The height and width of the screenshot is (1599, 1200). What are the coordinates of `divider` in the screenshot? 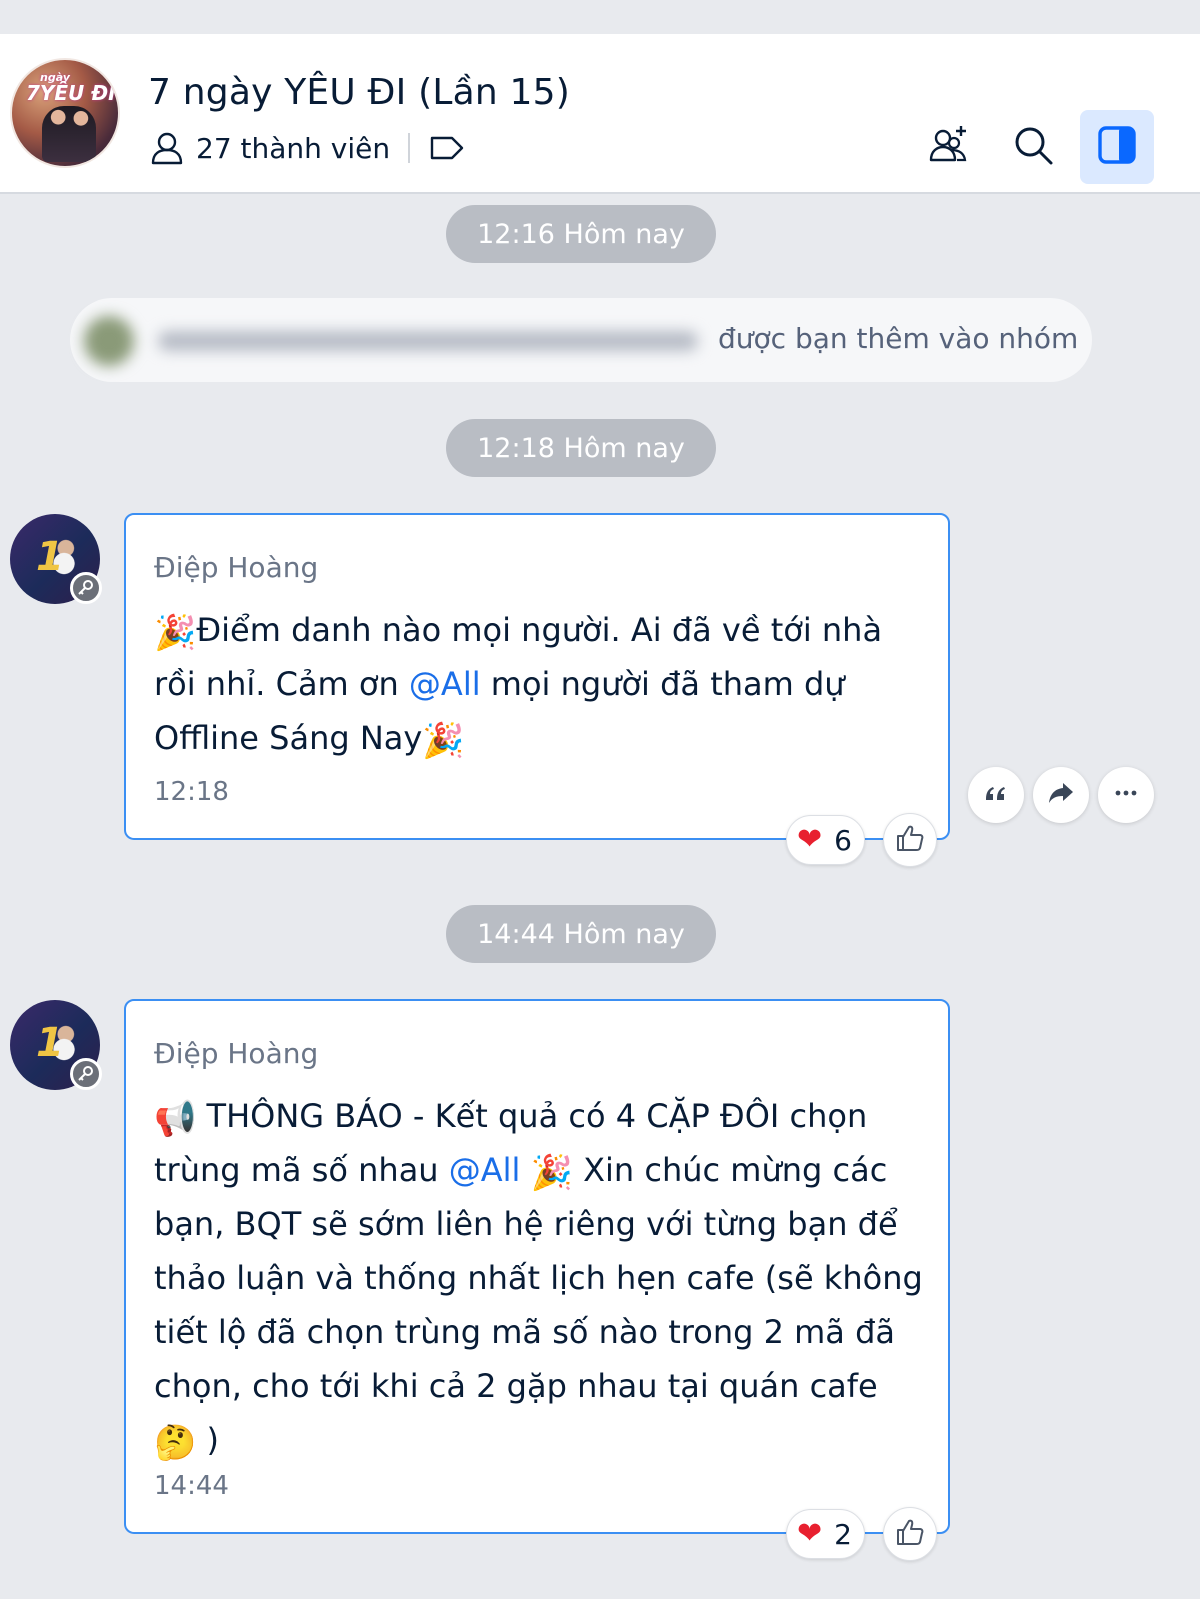 It's located at (409, 148).